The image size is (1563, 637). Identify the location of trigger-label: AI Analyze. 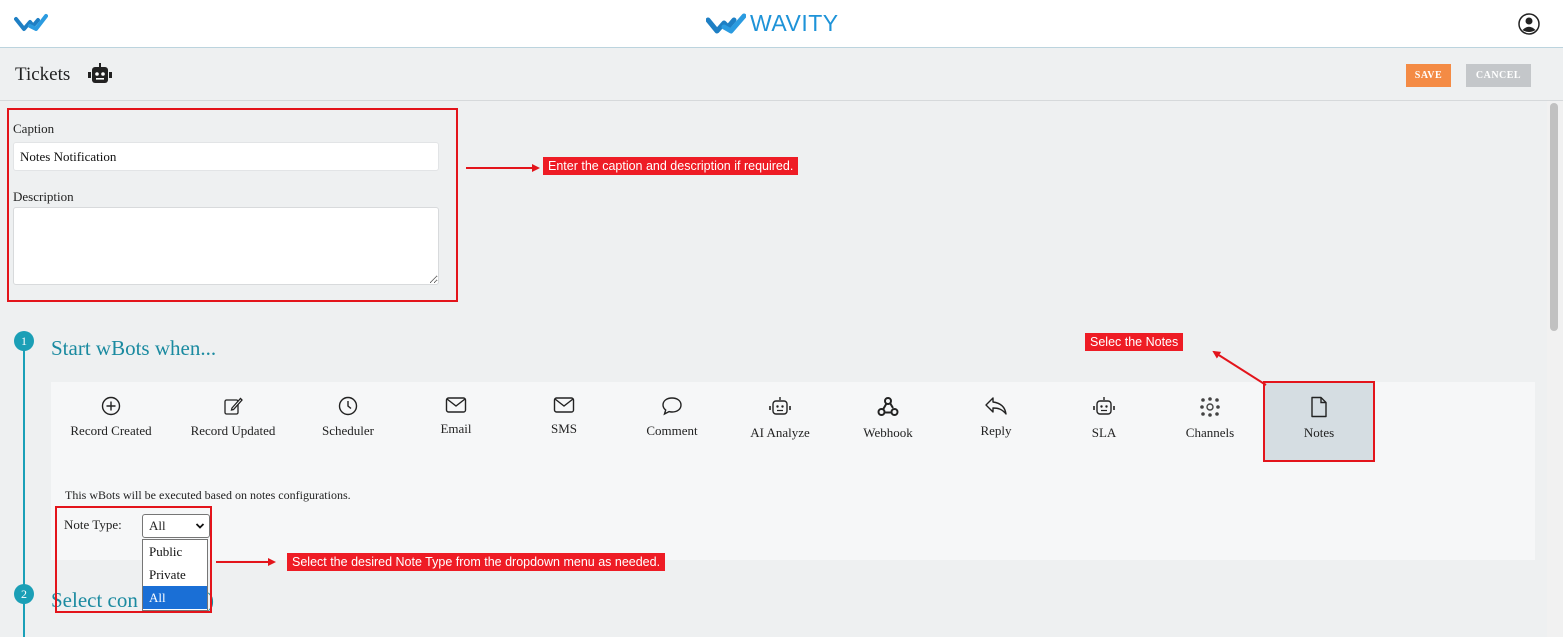
(780, 432).